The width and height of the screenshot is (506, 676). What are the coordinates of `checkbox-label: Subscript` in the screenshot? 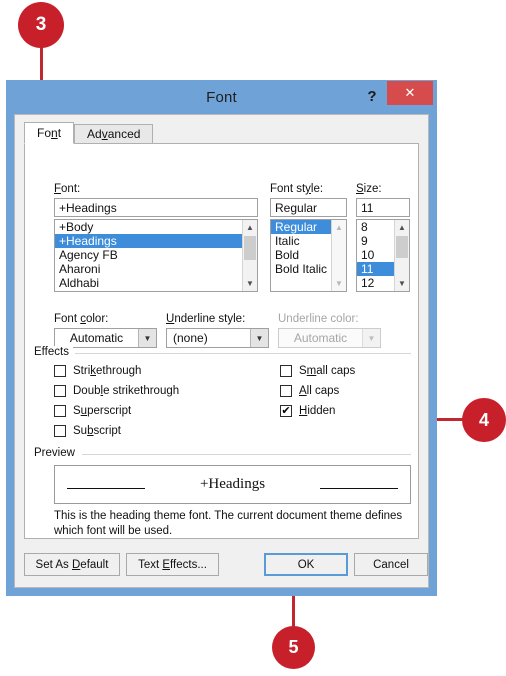 It's located at (97, 431).